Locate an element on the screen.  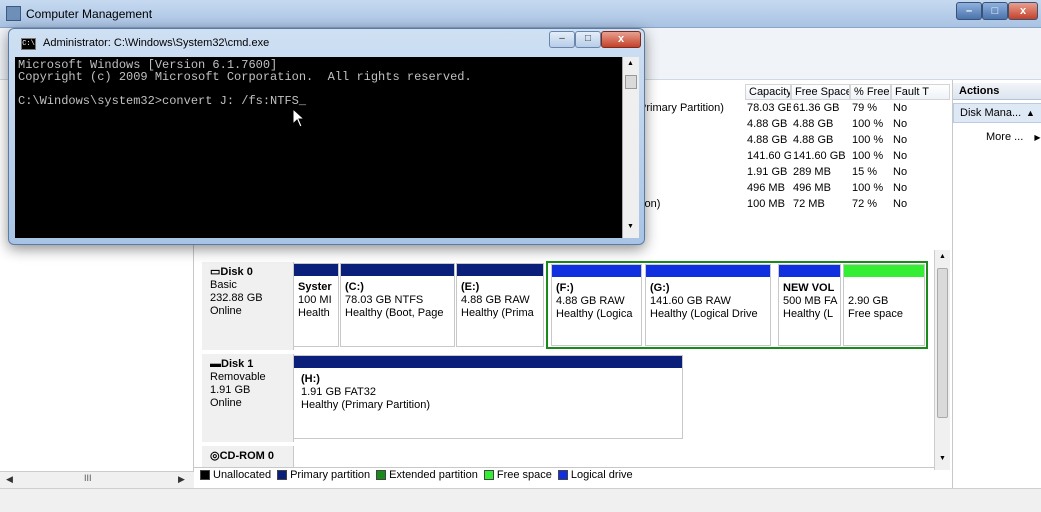
legend-item: Logical drive is located at coordinates (592, 475).